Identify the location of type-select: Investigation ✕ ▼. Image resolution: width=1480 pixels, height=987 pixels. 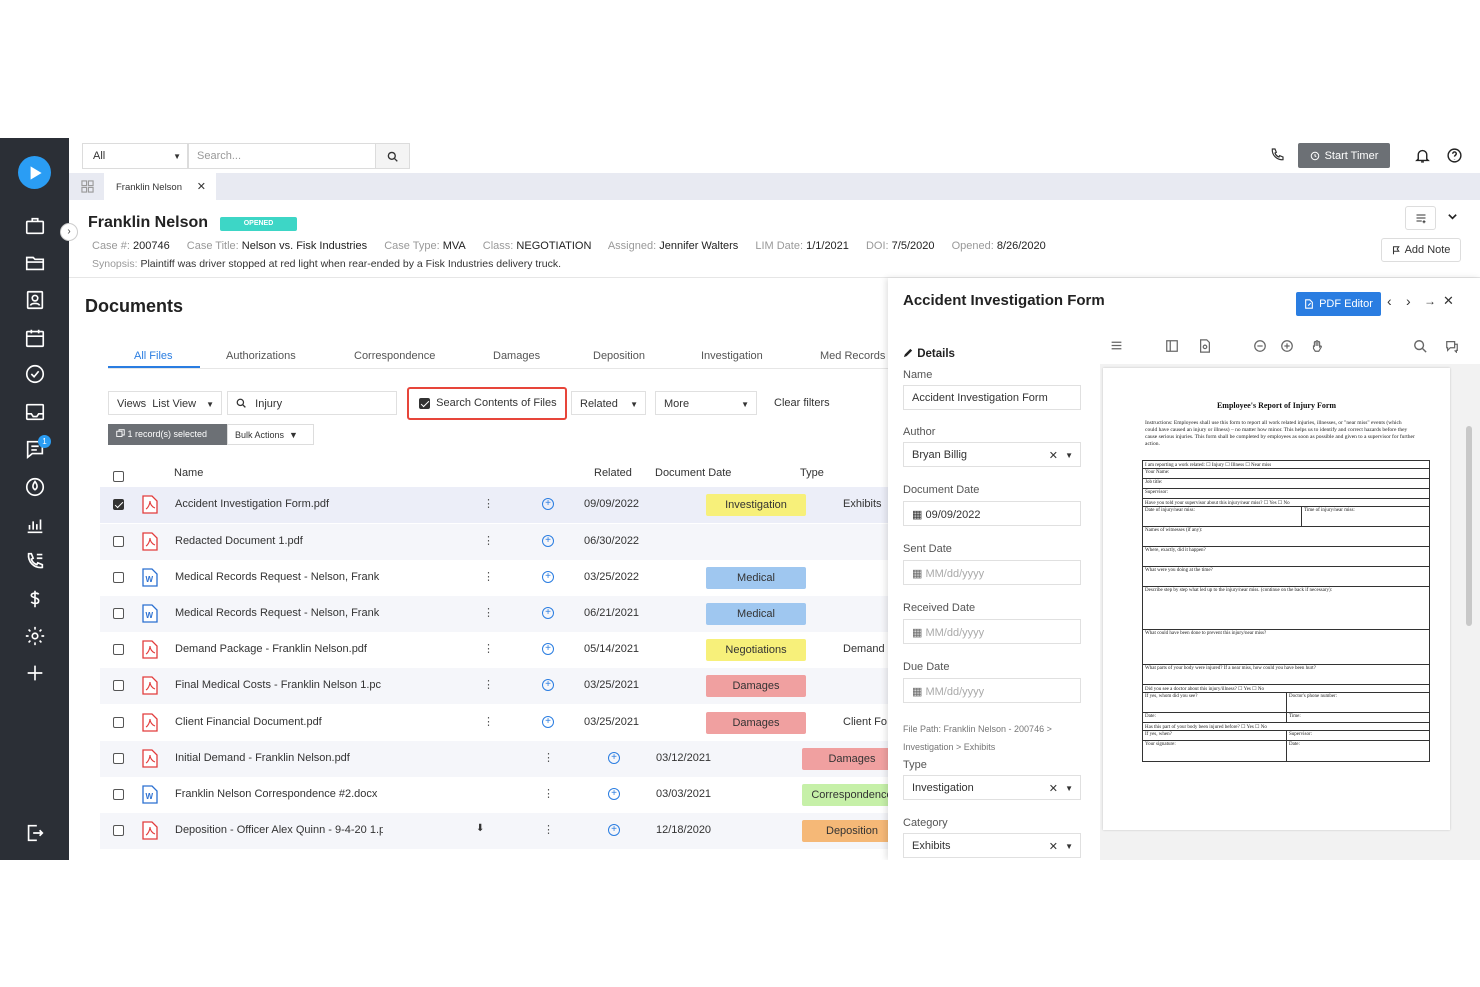
(992, 787).